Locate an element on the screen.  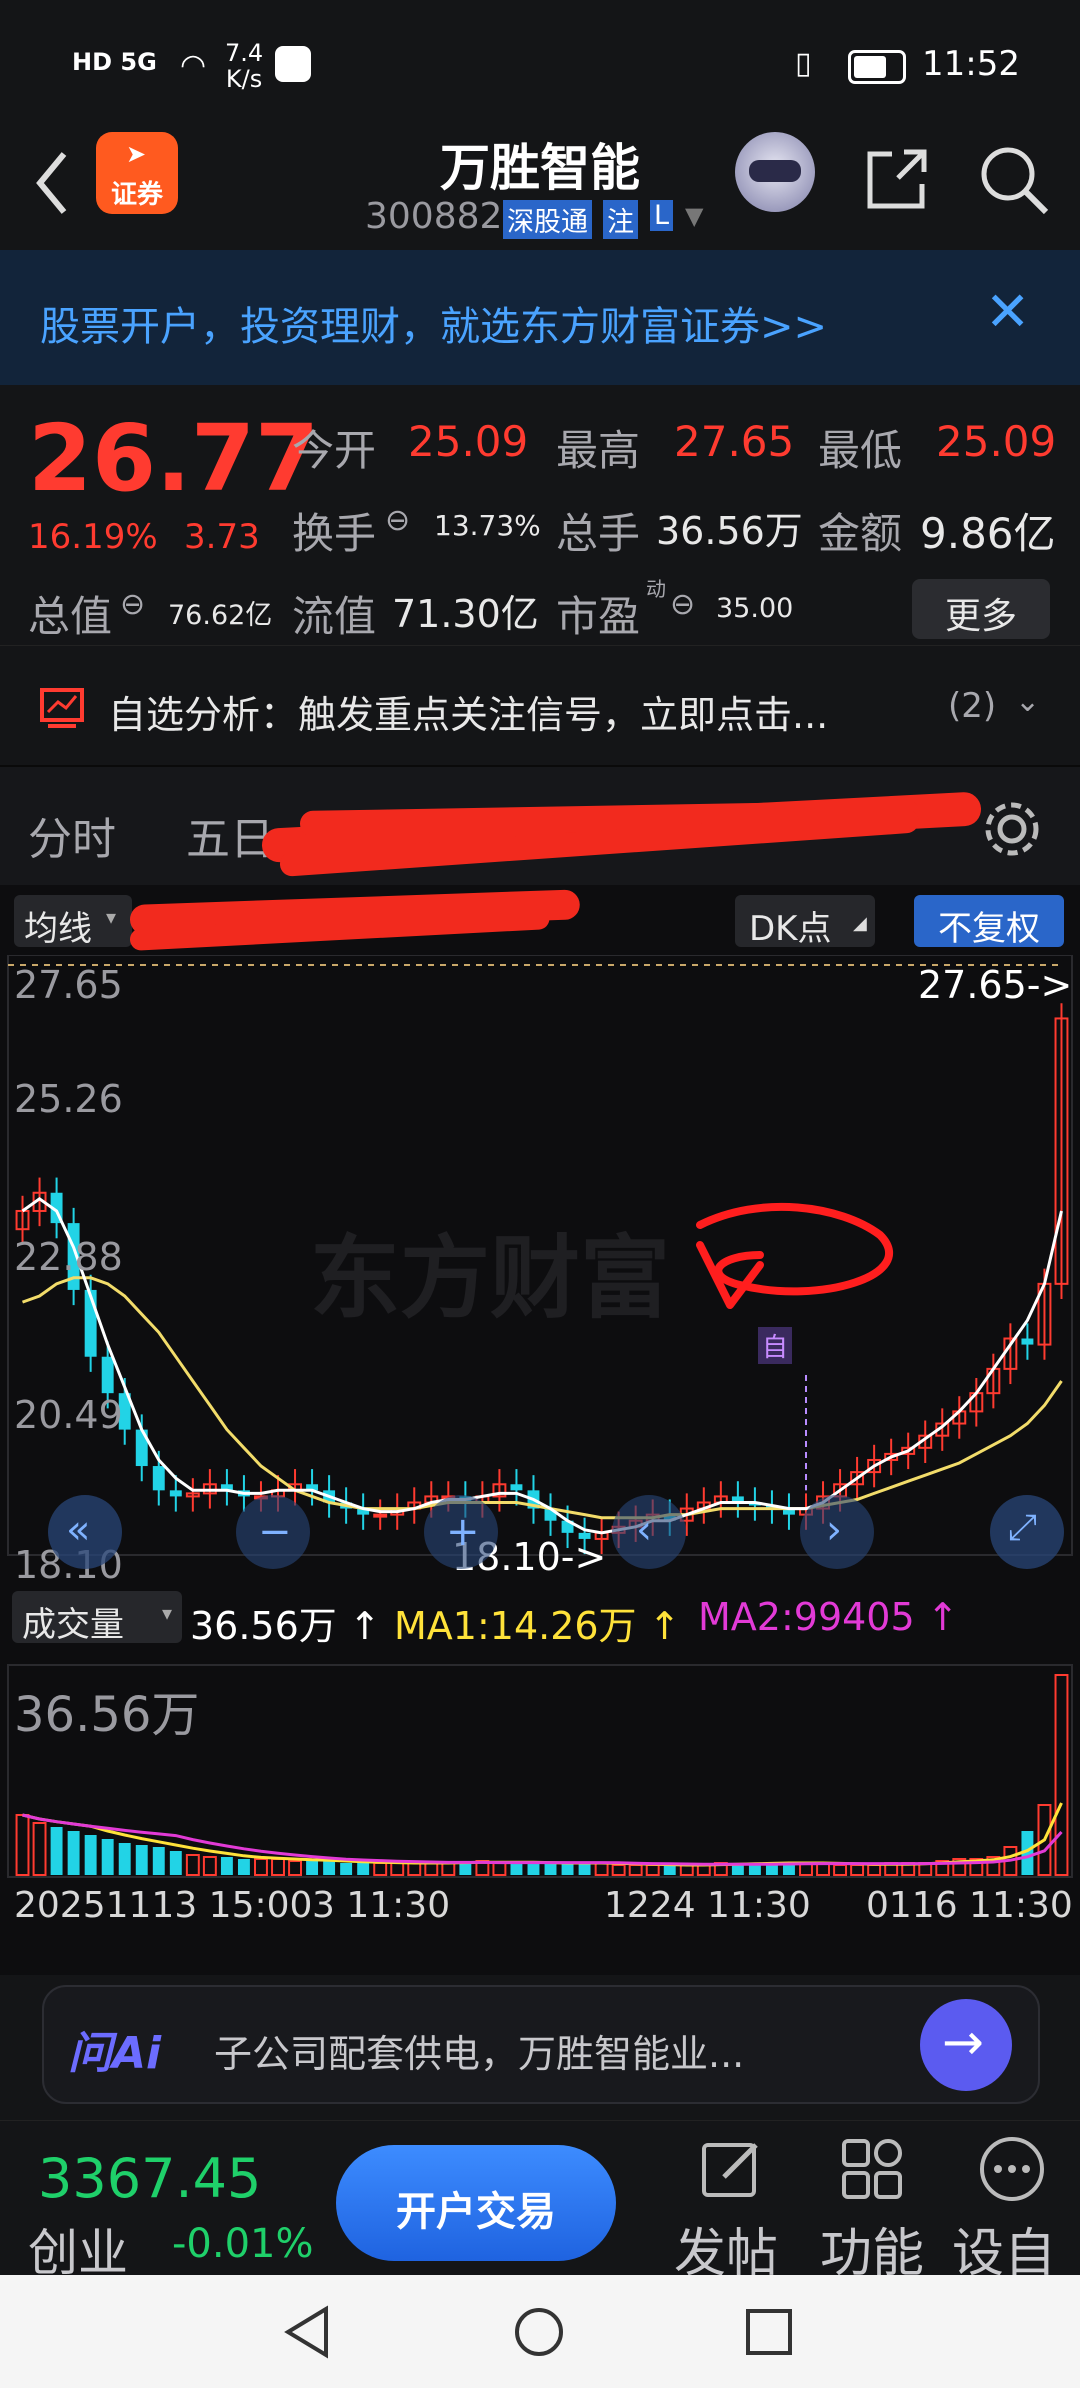
date-label: 20251113 15:00 is located at coordinates (163, 1905).